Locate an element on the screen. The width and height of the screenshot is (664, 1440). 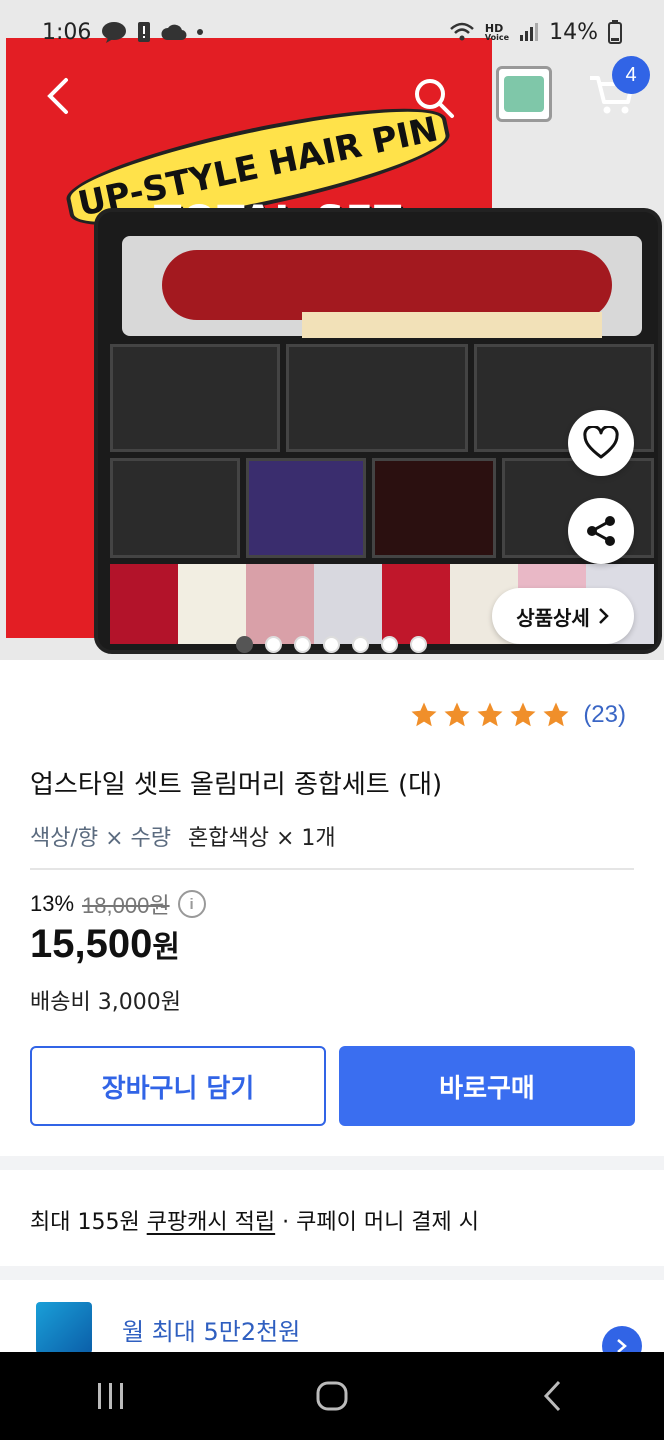
wishlist-button is located at coordinates (601, 443).